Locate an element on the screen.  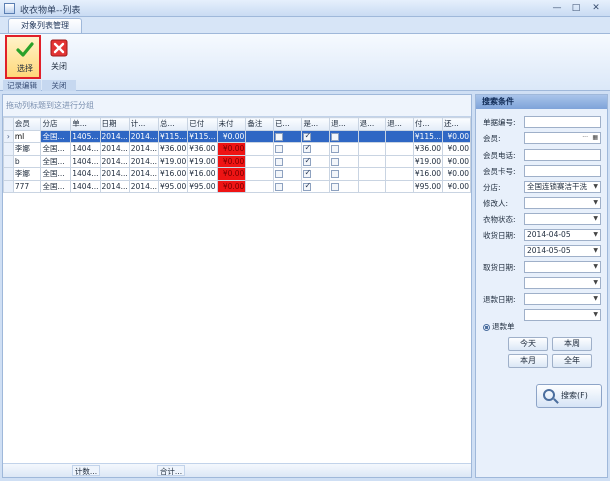
whole-year-button: 全年 is located at coordinates (572, 361).